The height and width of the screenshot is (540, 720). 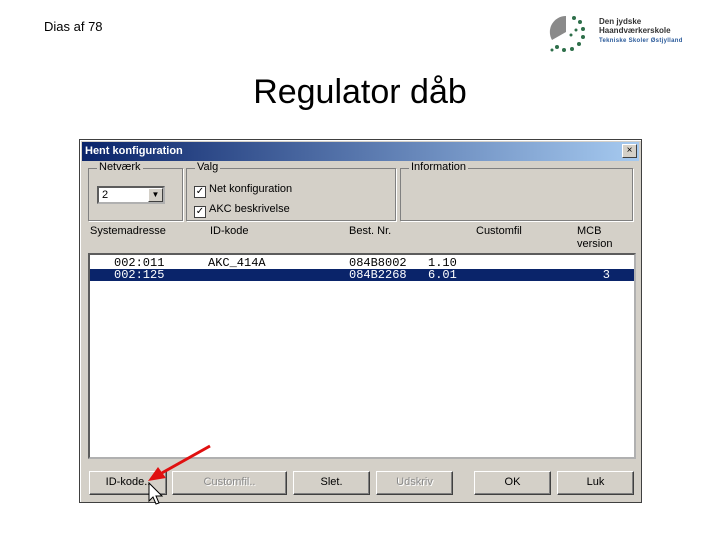 I want to click on akc-beskrivelse-checkbox: ✓ AKC beskrivelse, so click(x=242, y=210).